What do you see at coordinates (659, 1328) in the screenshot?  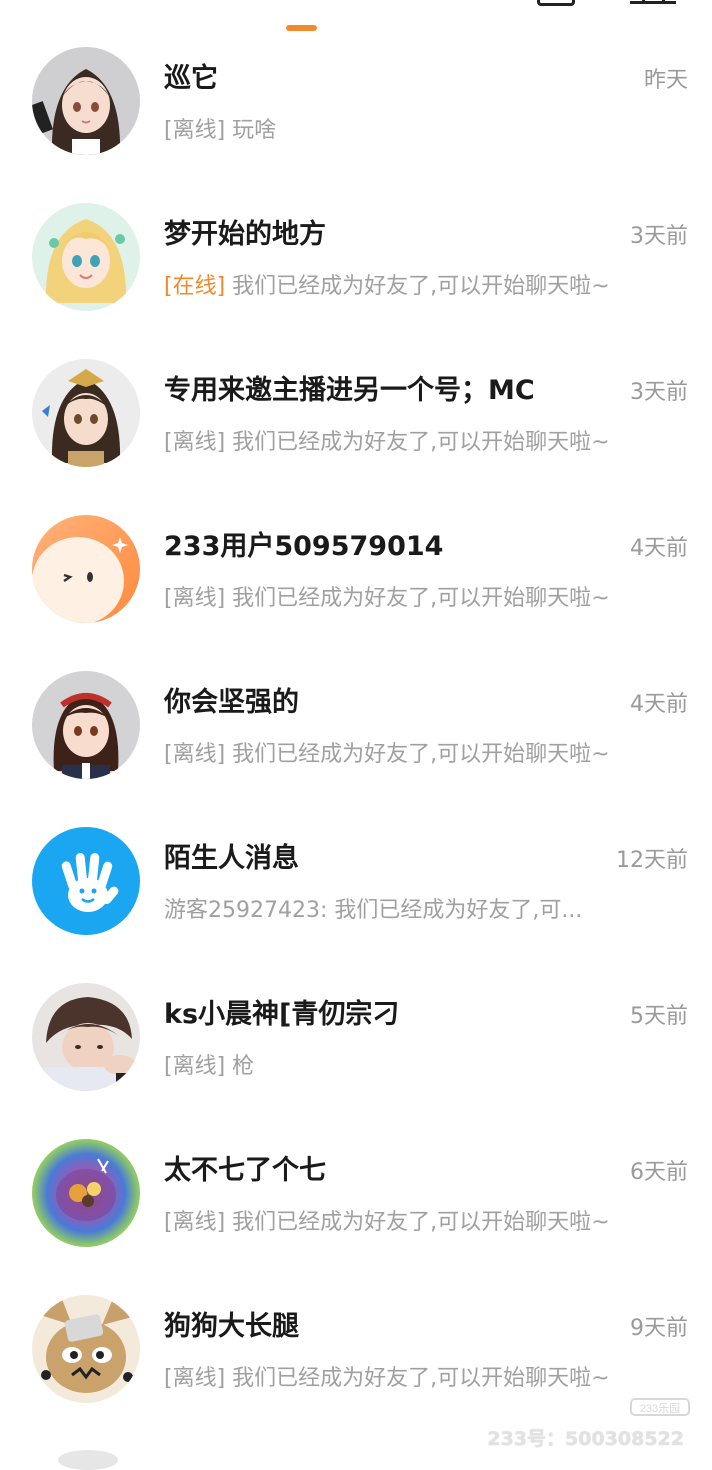 I see `message-time: 9天前` at bounding box center [659, 1328].